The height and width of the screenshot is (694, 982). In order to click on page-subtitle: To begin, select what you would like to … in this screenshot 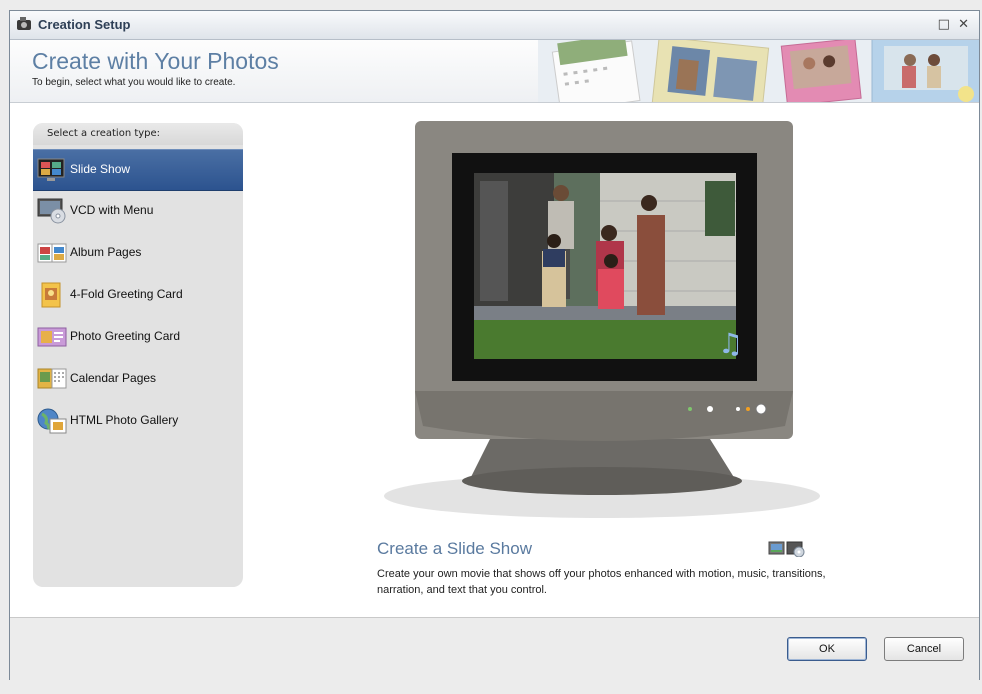, I will do `click(134, 82)`.